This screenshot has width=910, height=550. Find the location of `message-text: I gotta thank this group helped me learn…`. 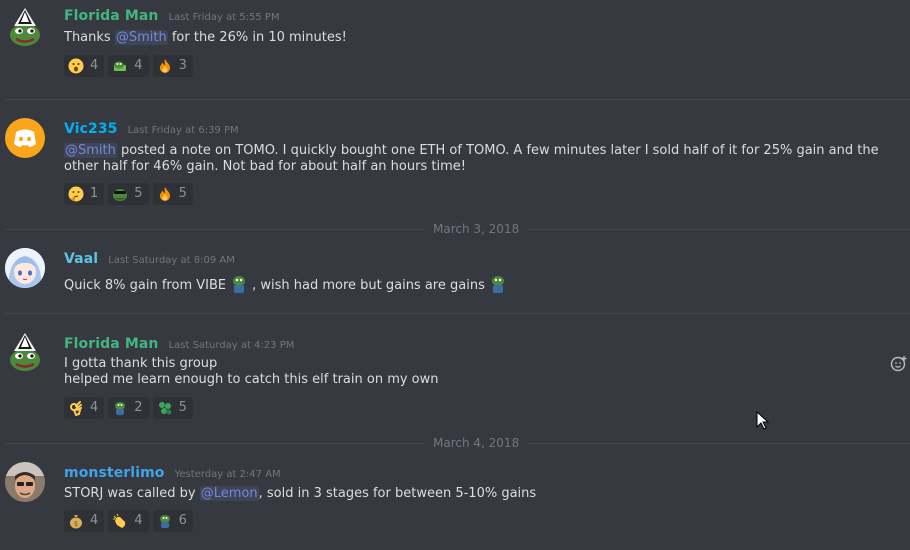

message-text: I gotta thank this group helped me learn… is located at coordinates (251, 371).